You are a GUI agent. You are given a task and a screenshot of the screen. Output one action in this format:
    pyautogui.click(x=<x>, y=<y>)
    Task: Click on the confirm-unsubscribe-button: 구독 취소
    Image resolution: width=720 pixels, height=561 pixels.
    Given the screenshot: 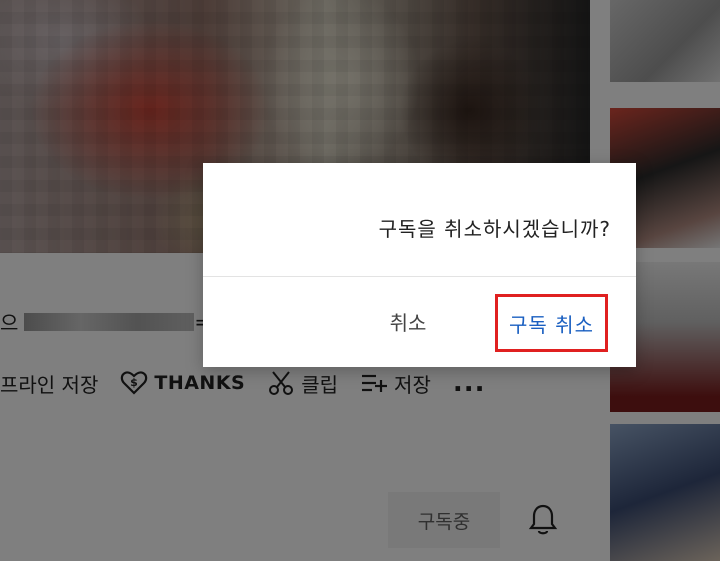 What is the action you would take?
    pyautogui.click(x=551, y=323)
    